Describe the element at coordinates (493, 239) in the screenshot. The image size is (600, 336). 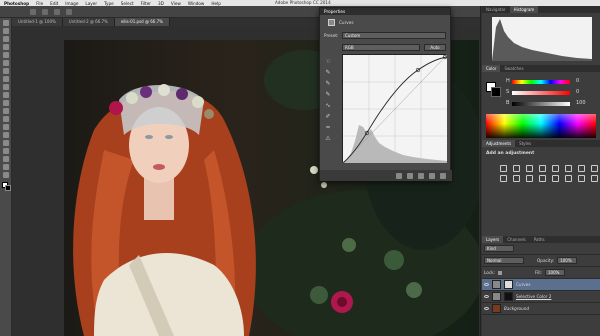
I see `tab-layers: Layers` at that location.